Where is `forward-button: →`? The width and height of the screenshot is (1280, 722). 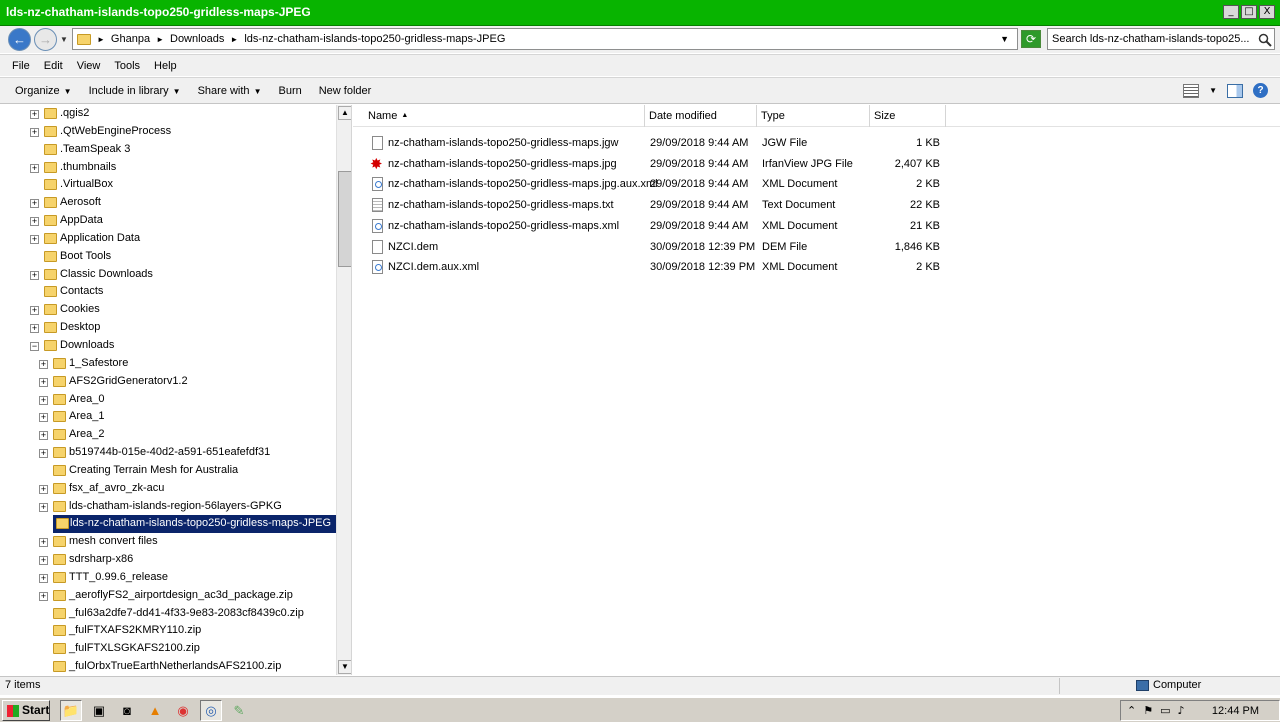 forward-button: → is located at coordinates (45, 39).